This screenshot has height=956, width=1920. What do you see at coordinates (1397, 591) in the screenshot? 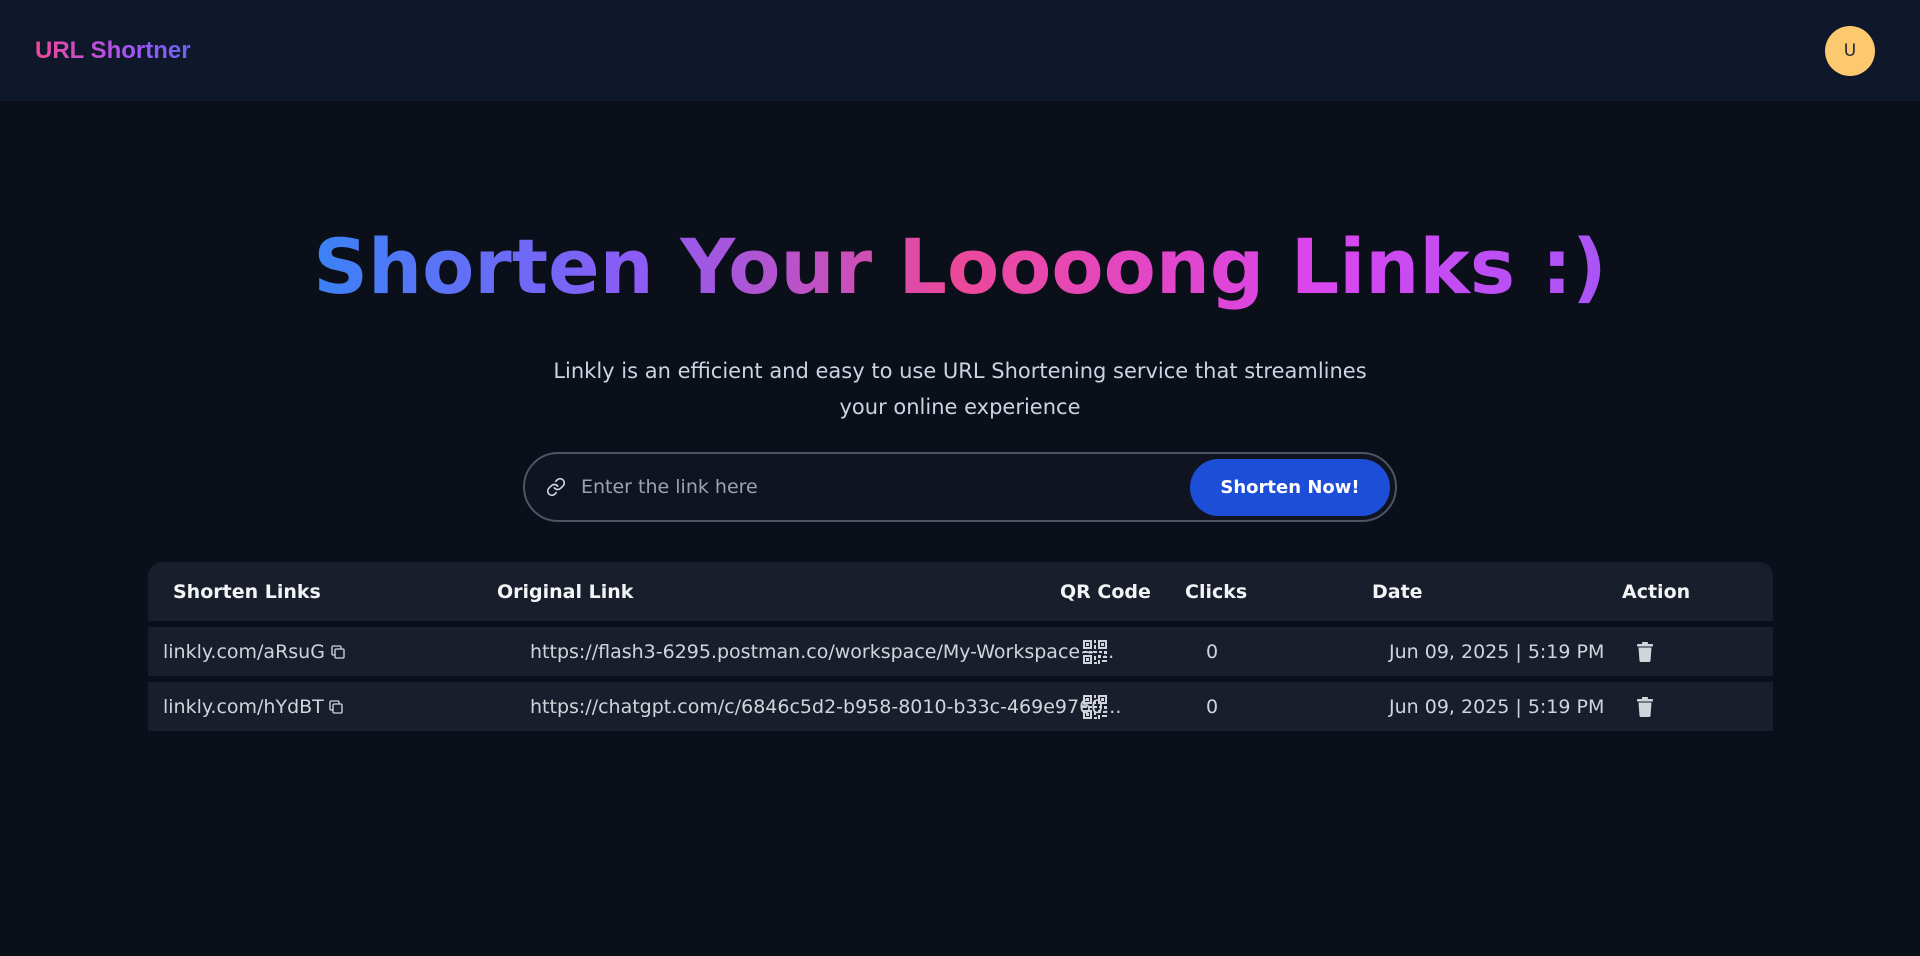
I see `header-date: Date` at bounding box center [1397, 591].